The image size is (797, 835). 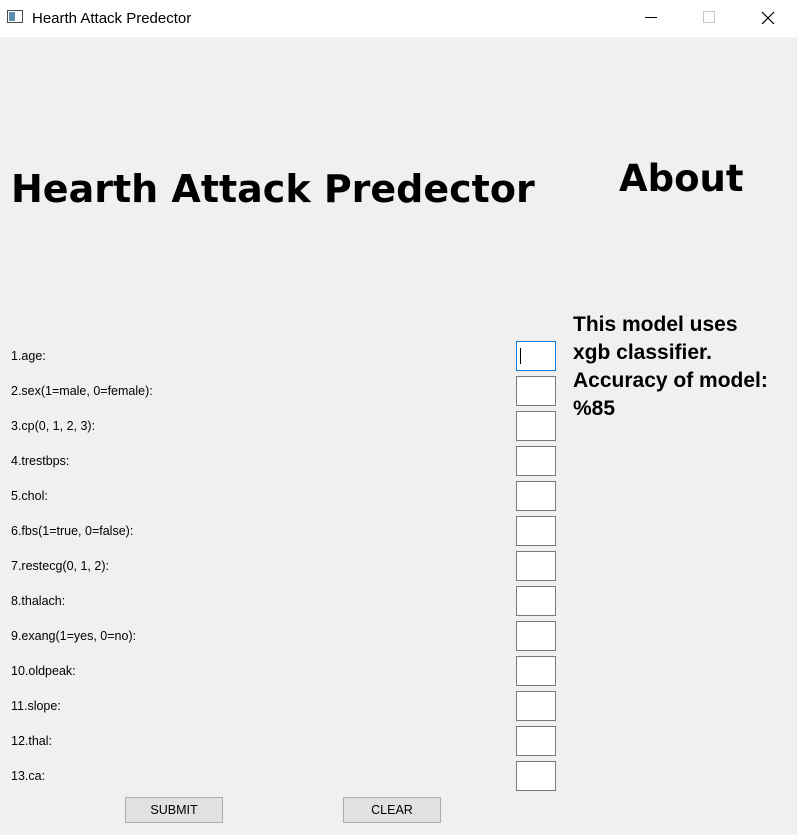 What do you see at coordinates (32, 741) in the screenshot?
I see `thal-label: 12.thal:` at bounding box center [32, 741].